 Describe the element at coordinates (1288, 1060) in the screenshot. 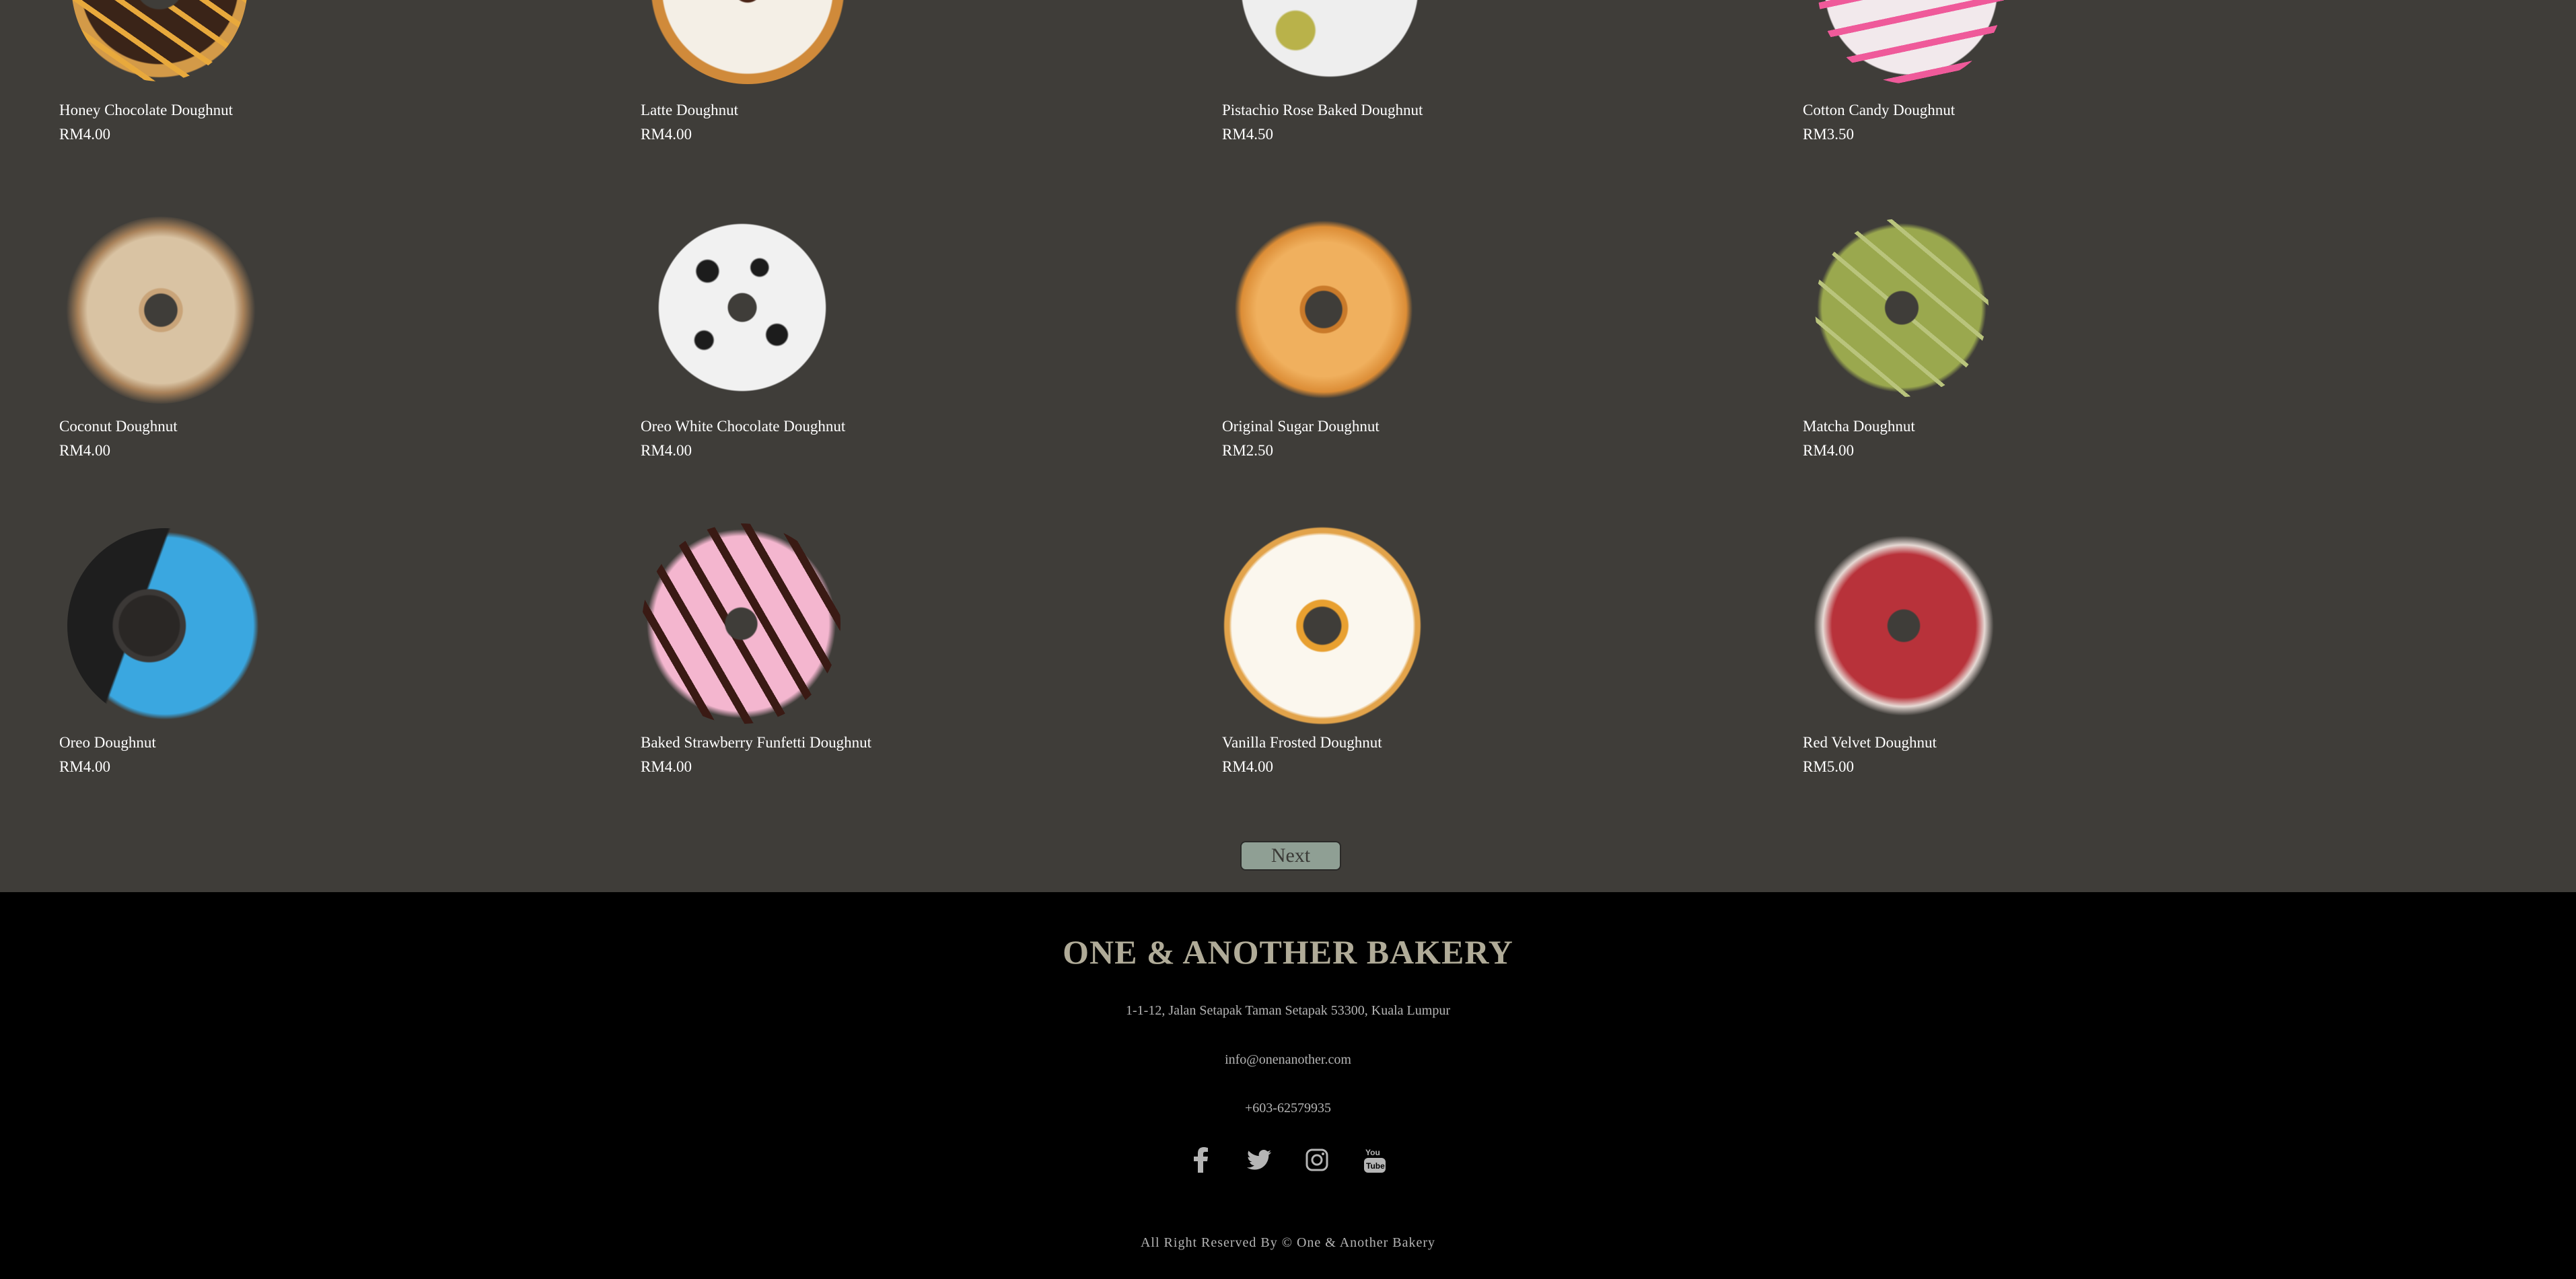

I see `footer-email: info@onenanother.com` at that location.